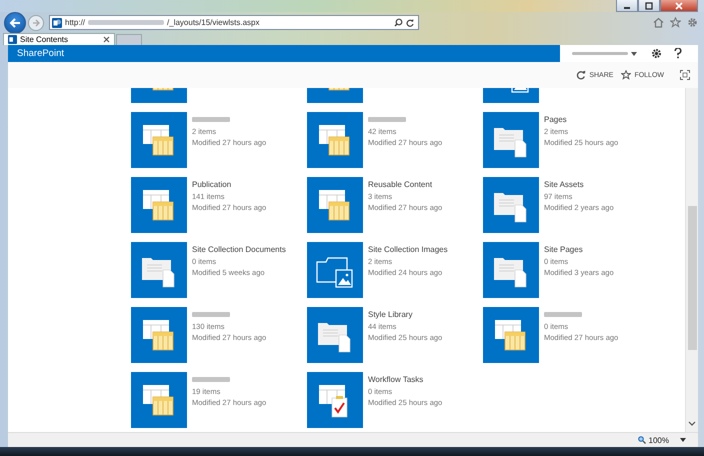 The height and width of the screenshot is (456, 704). I want to click on tile-title: Workflow Tasks, so click(405, 379).